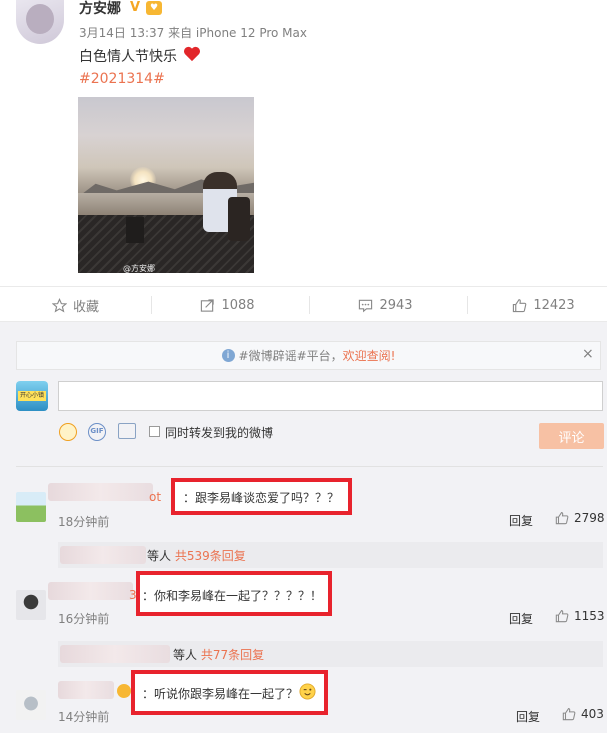  I want to click on rumor-notice-bar: i #微博辟谣#平台， 欢迎查阅!, so click(308, 355).